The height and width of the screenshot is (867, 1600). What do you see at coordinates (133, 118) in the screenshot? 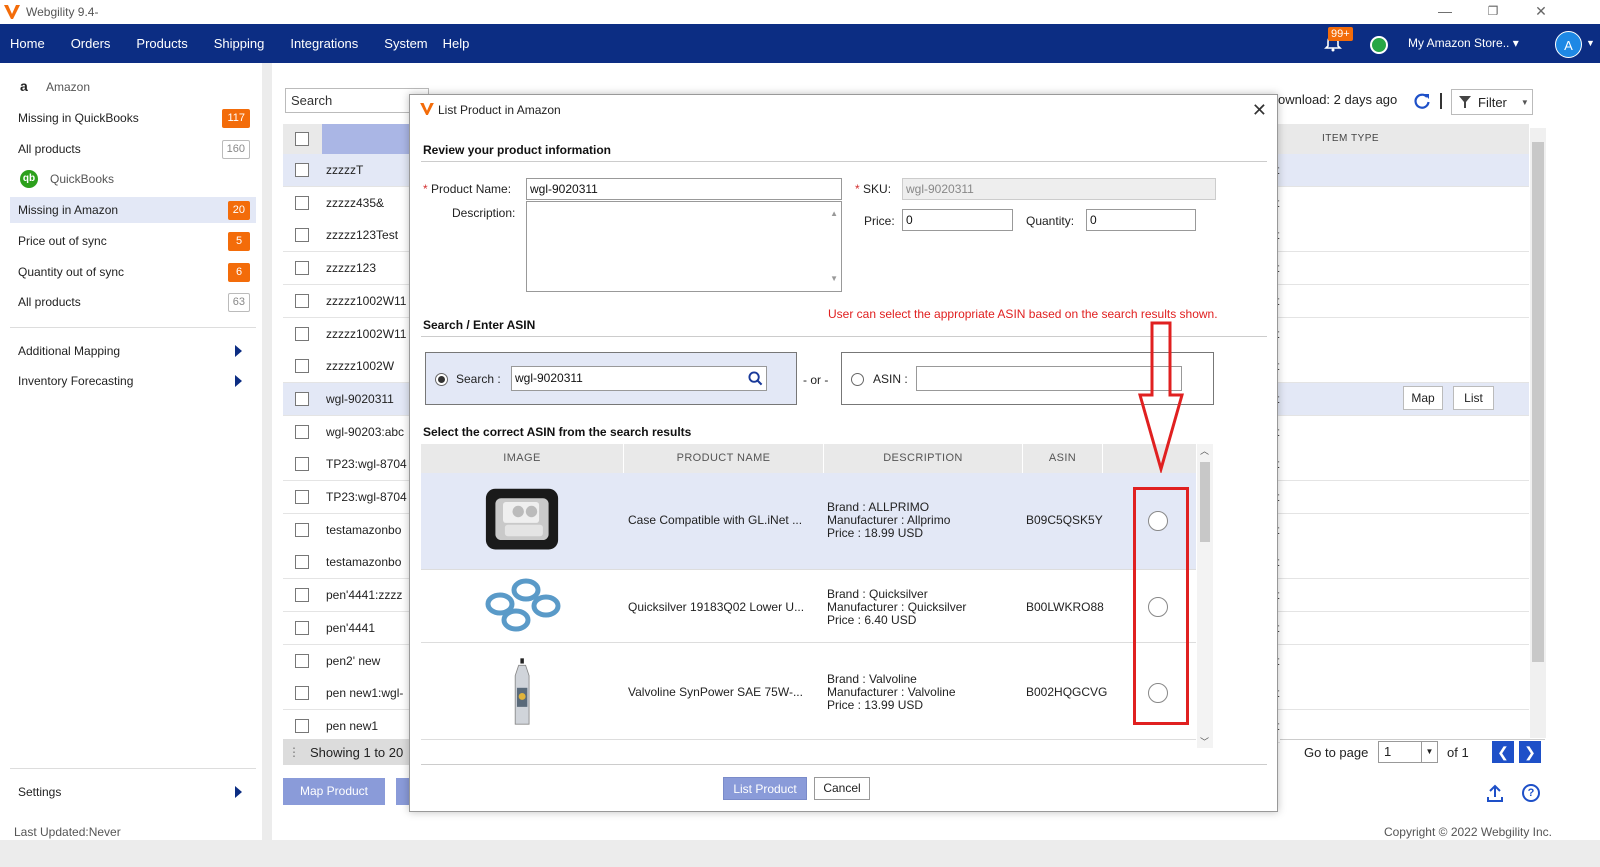
I see `sidebar-item-missing-in-quickbooks: Missing in QuickBooks 117` at bounding box center [133, 118].